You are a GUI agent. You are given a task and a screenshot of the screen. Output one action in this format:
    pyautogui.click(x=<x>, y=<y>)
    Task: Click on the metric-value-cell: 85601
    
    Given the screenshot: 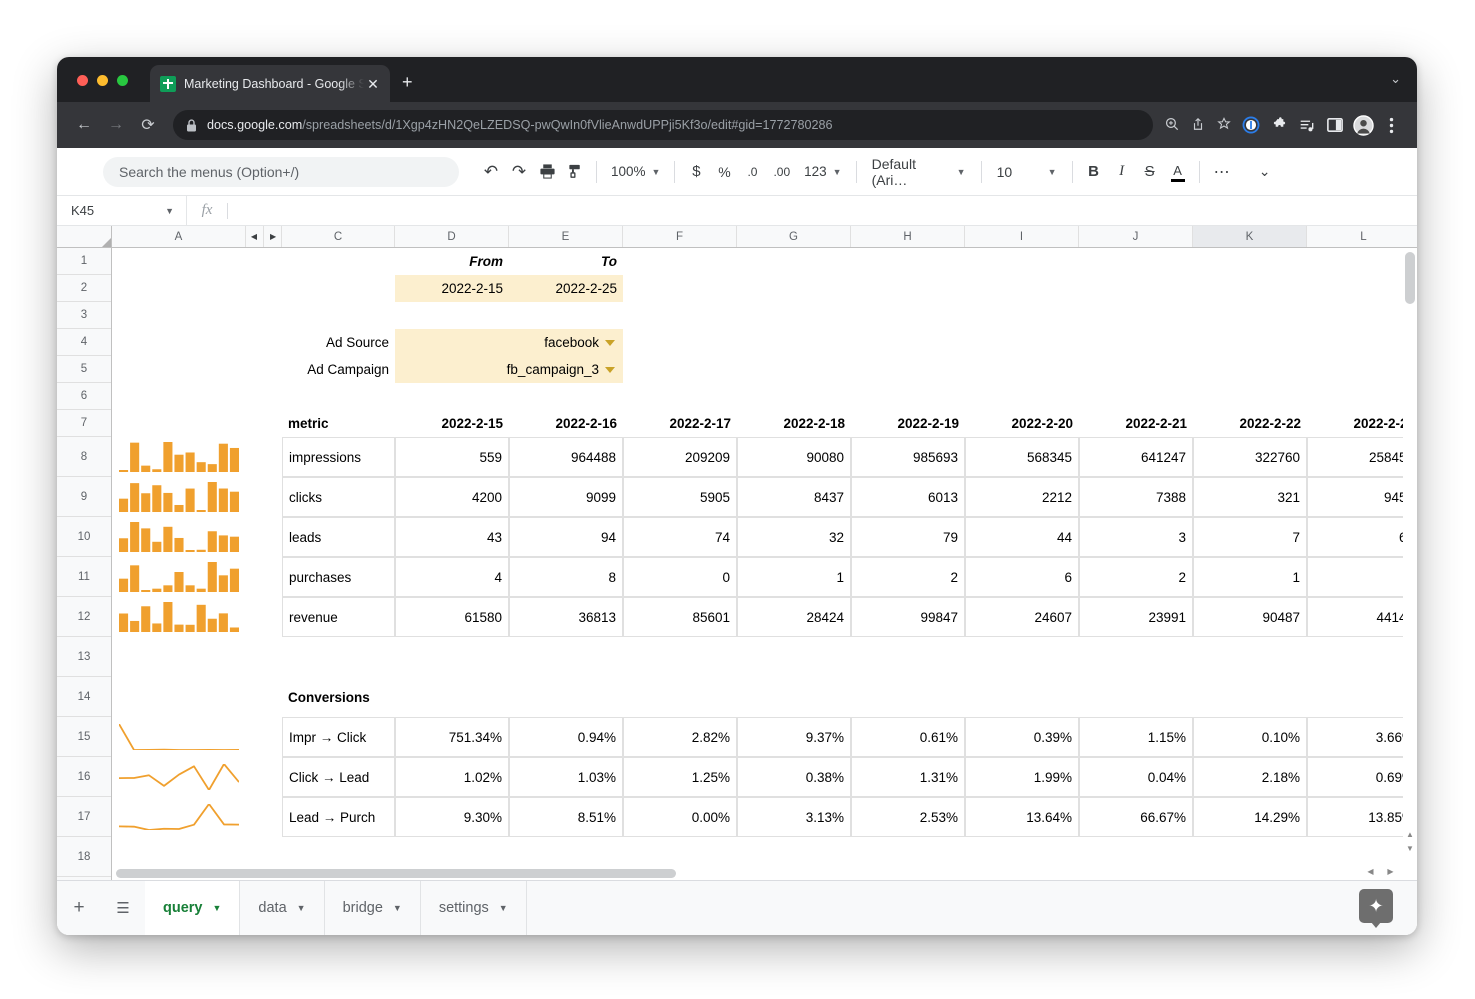 What is the action you would take?
    pyautogui.click(x=680, y=617)
    